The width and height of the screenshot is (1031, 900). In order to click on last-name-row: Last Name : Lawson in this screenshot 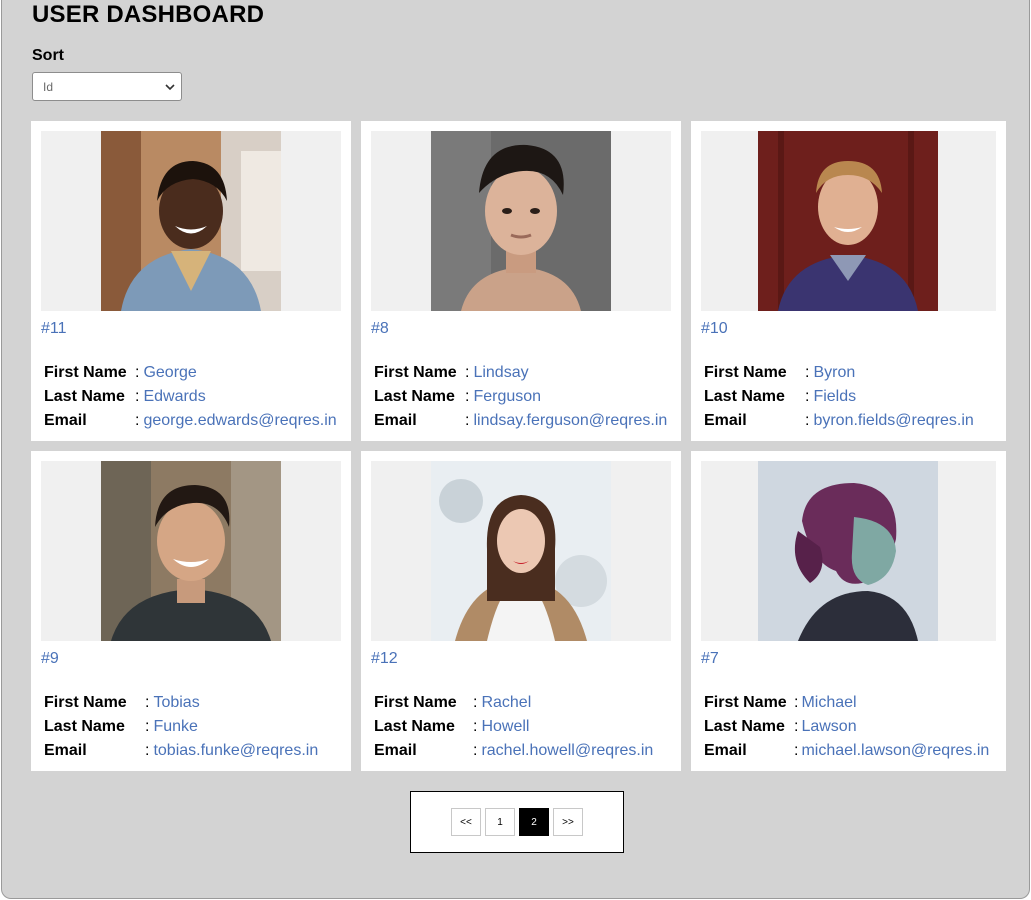, I will do `click(846, 727)`.